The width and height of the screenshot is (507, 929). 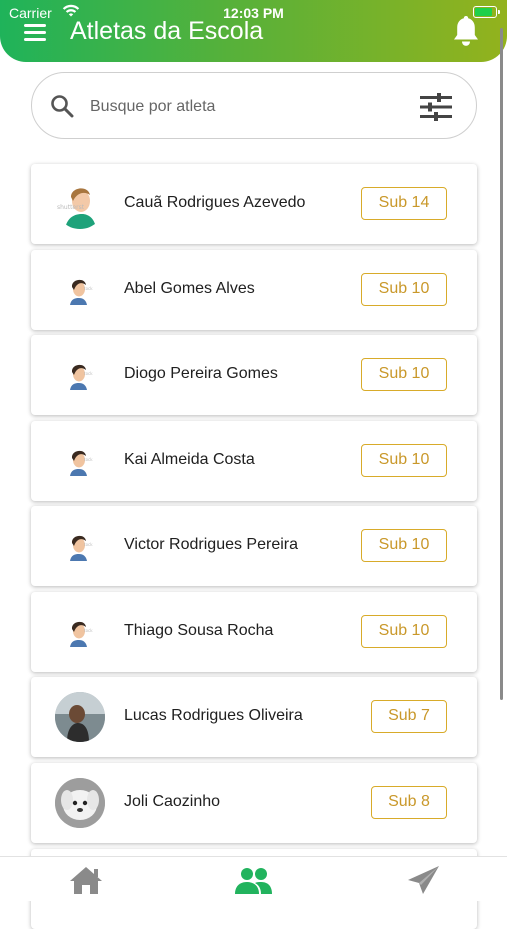 I want to click on search-bar, so click(x=254, y=105).